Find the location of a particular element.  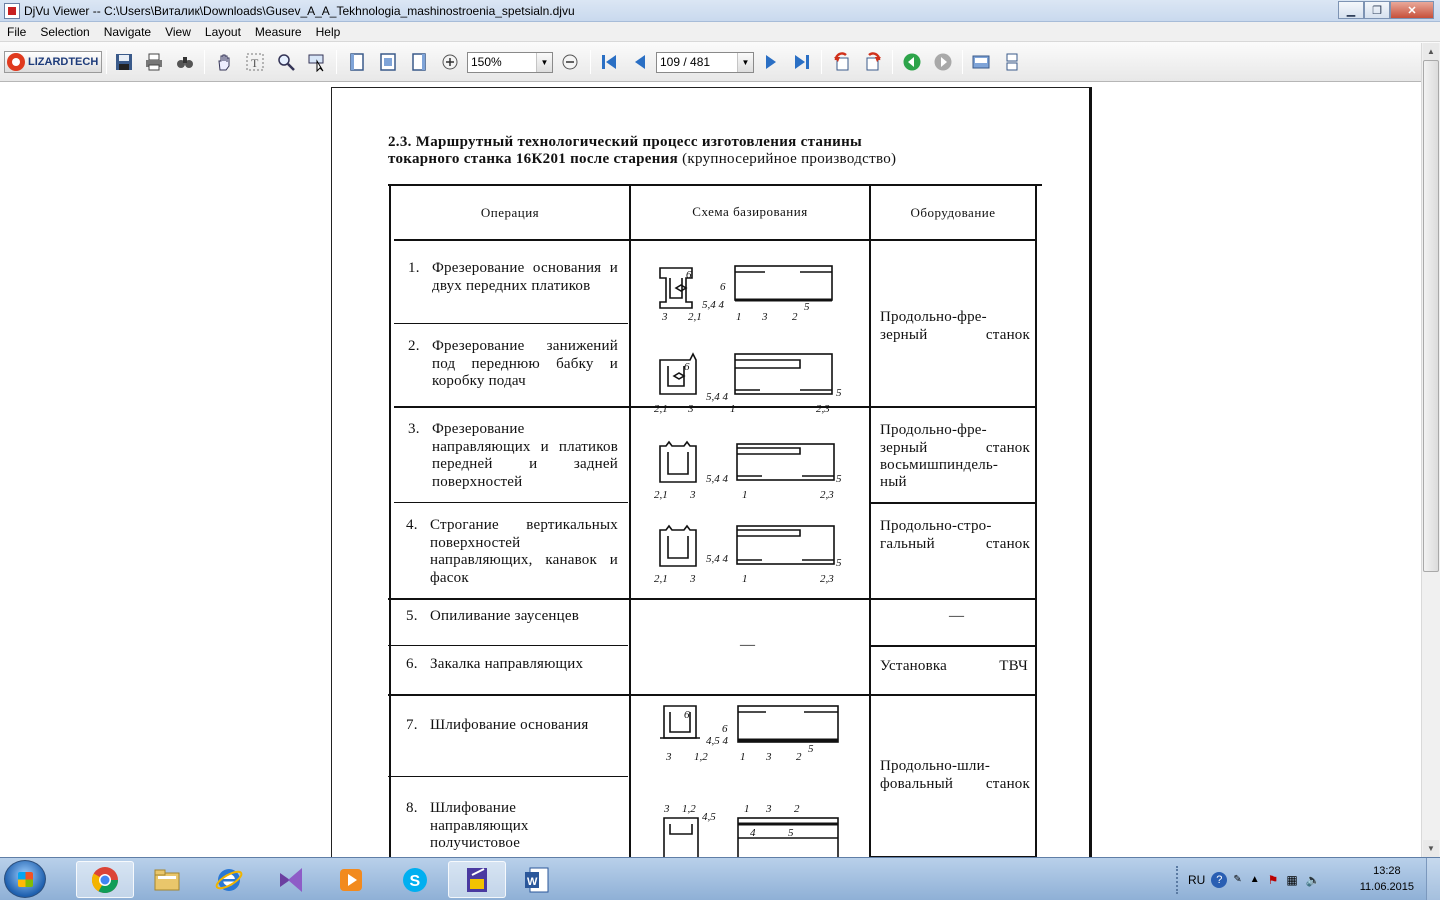

scroll-up-icon: ▲ is located at coordinates (1431, 51).